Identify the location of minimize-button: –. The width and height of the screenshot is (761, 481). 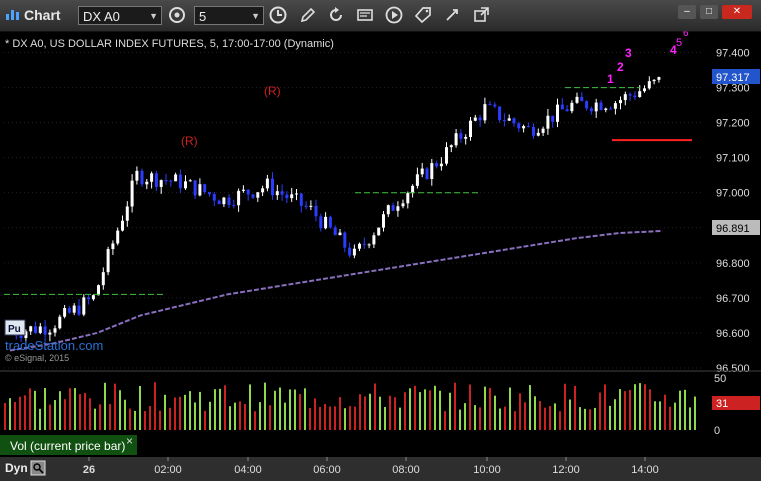
(687, 12).